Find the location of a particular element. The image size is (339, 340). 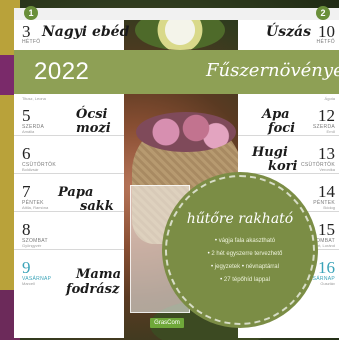

handwritten-note: mozi is located at coordinates (93, 128).